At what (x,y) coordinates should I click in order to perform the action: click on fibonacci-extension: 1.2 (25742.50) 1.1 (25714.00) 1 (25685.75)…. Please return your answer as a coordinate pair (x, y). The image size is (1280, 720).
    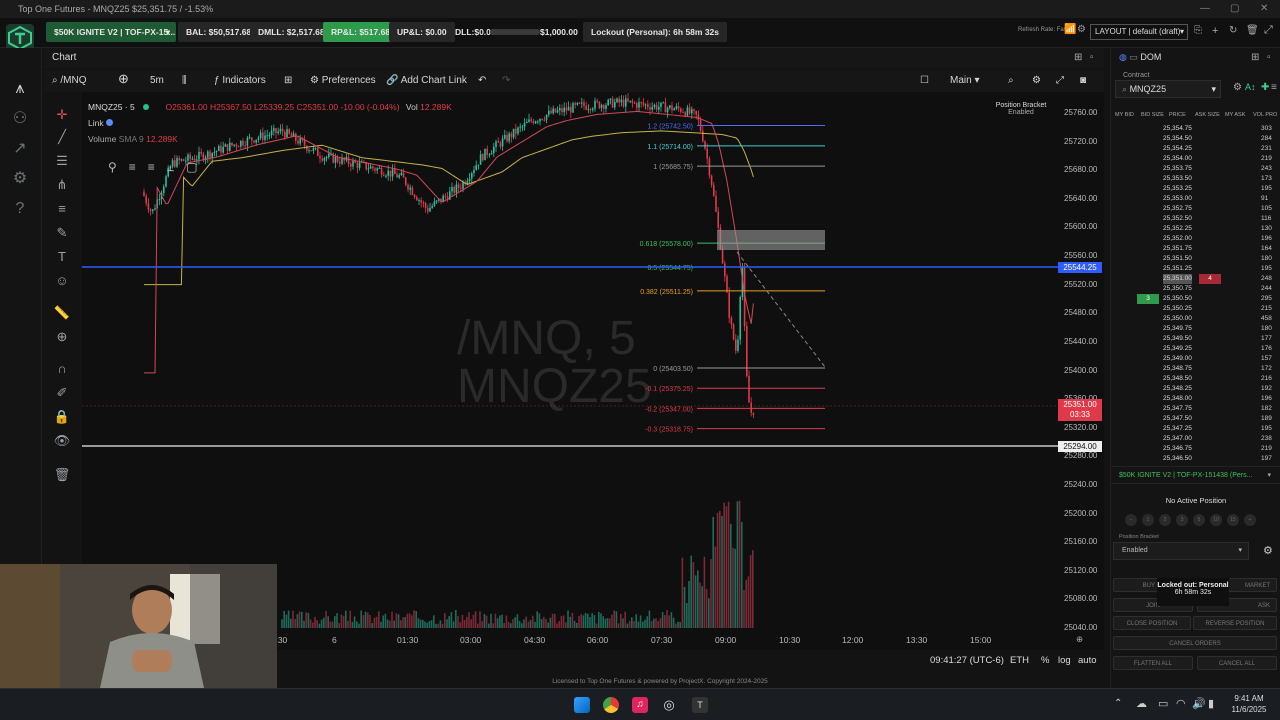
    Looking at the image, I should click on (732, 279).